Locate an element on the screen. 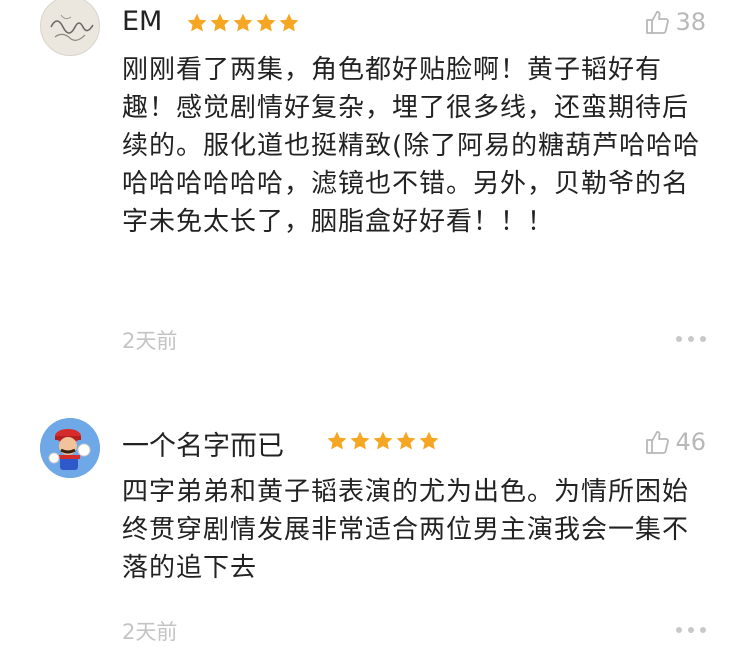 The image size is (750, 662). username: EM is located at coordinates (142, 21).